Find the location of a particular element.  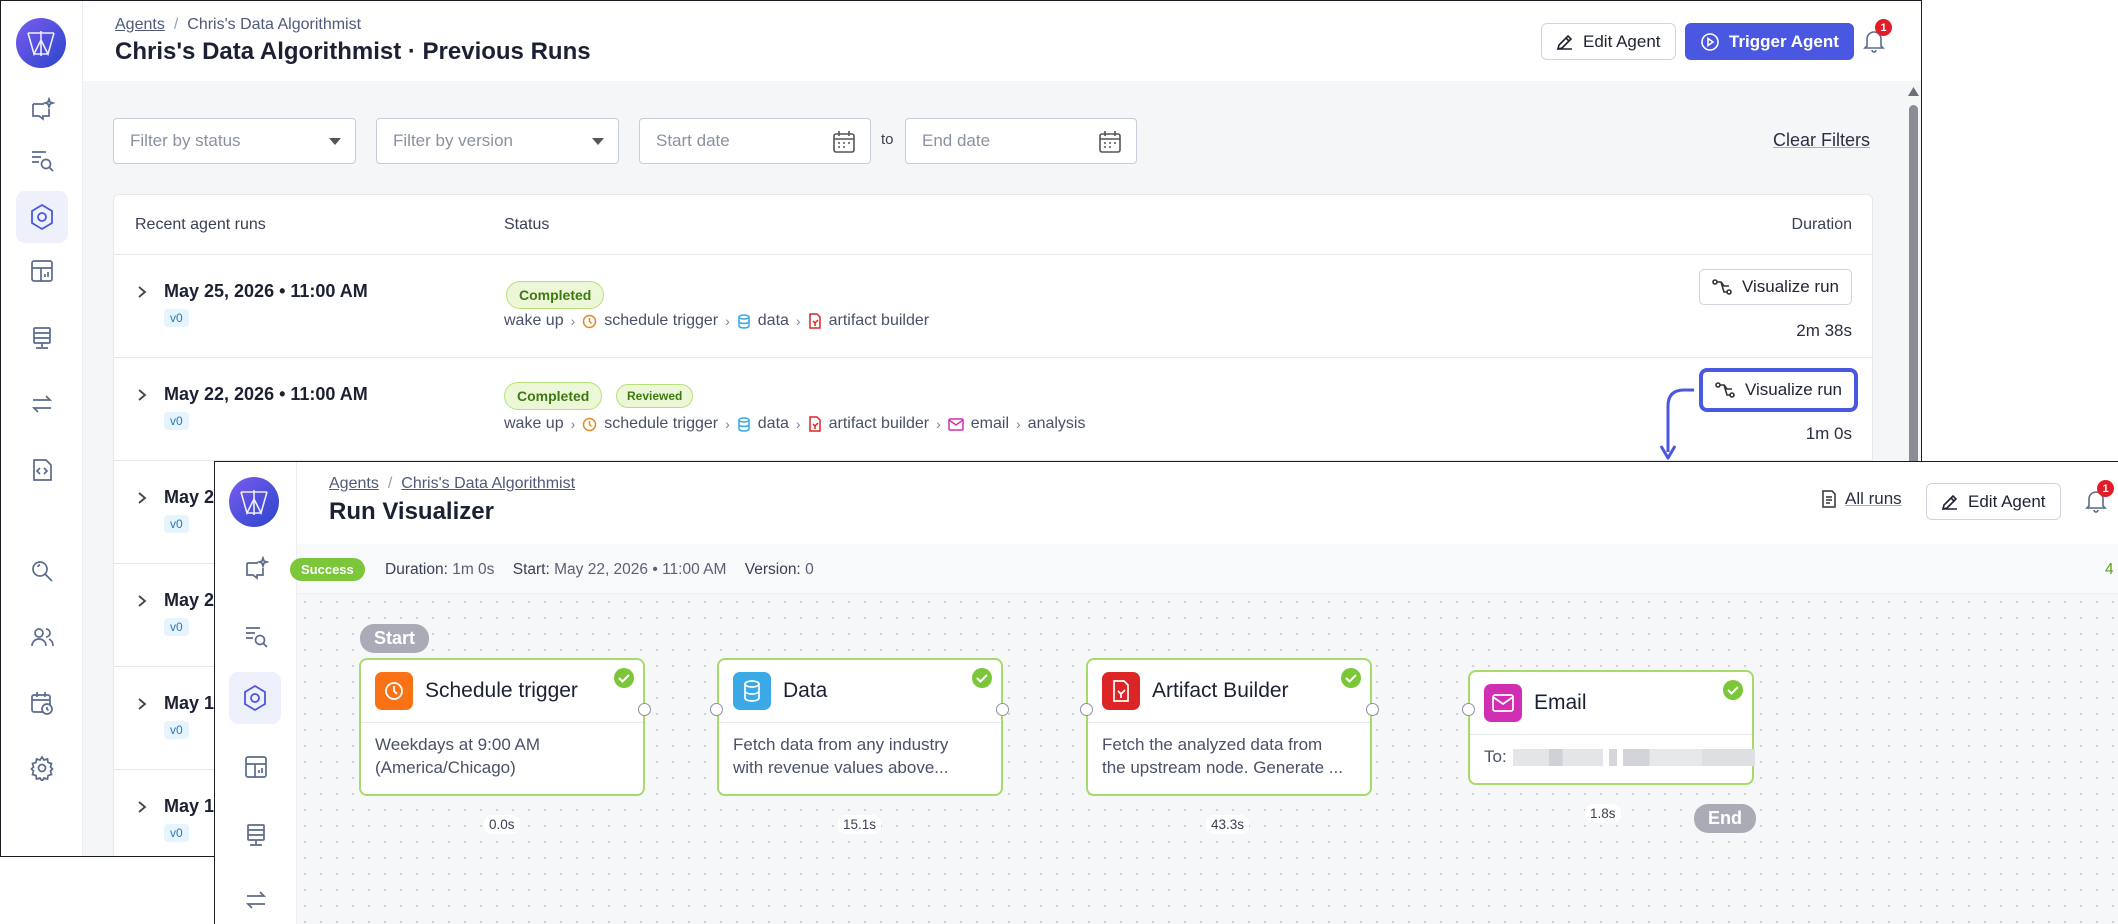

notification-badge: 1 is located at coordinates (1883, 27).